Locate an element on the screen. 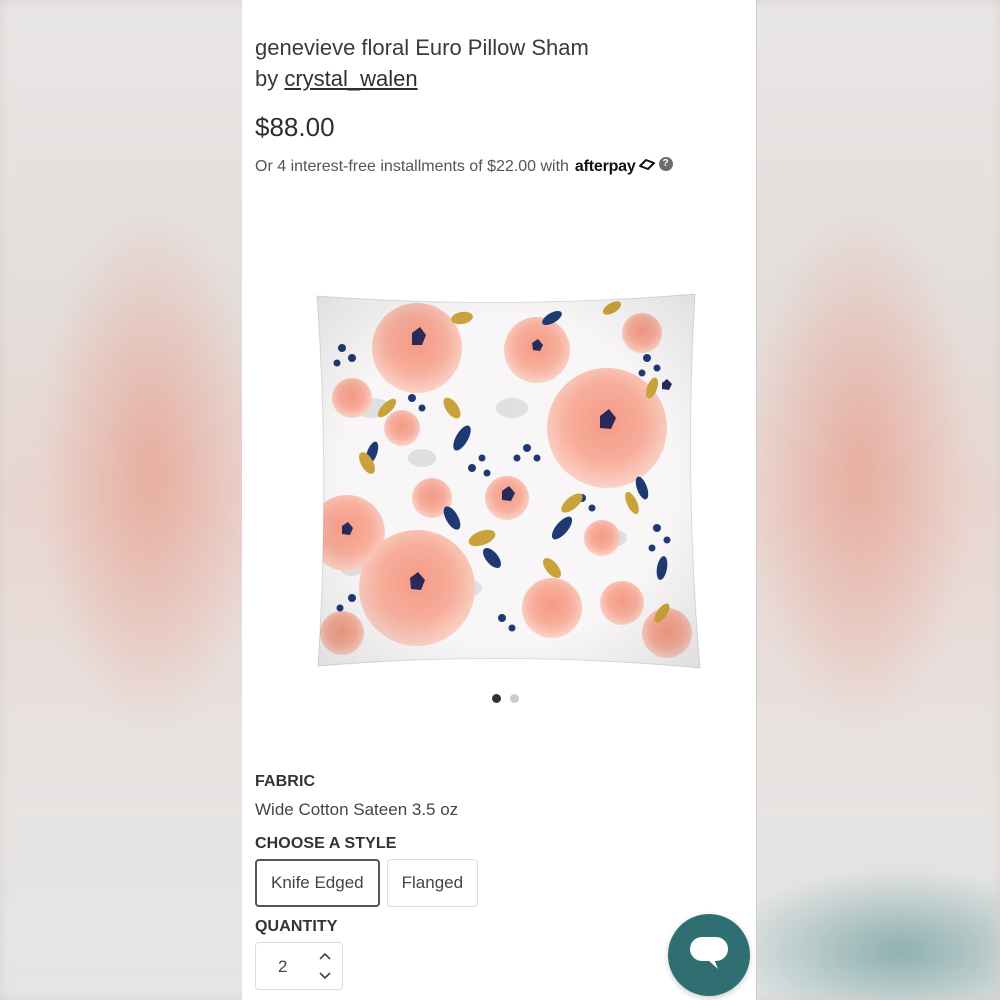  chat-button is located at coordinates (709, 955).